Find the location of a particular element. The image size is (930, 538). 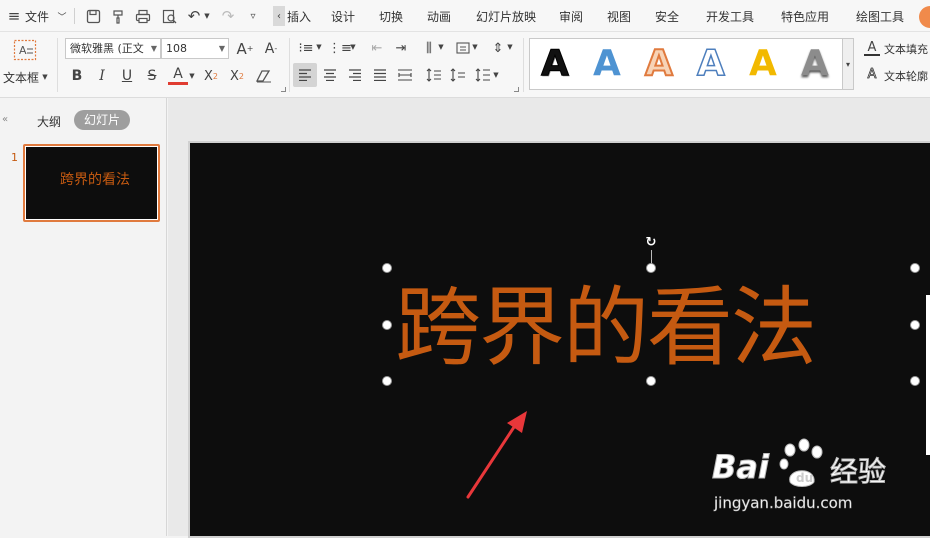

undo-icon: ↶ is located at coordinates (194, 16).